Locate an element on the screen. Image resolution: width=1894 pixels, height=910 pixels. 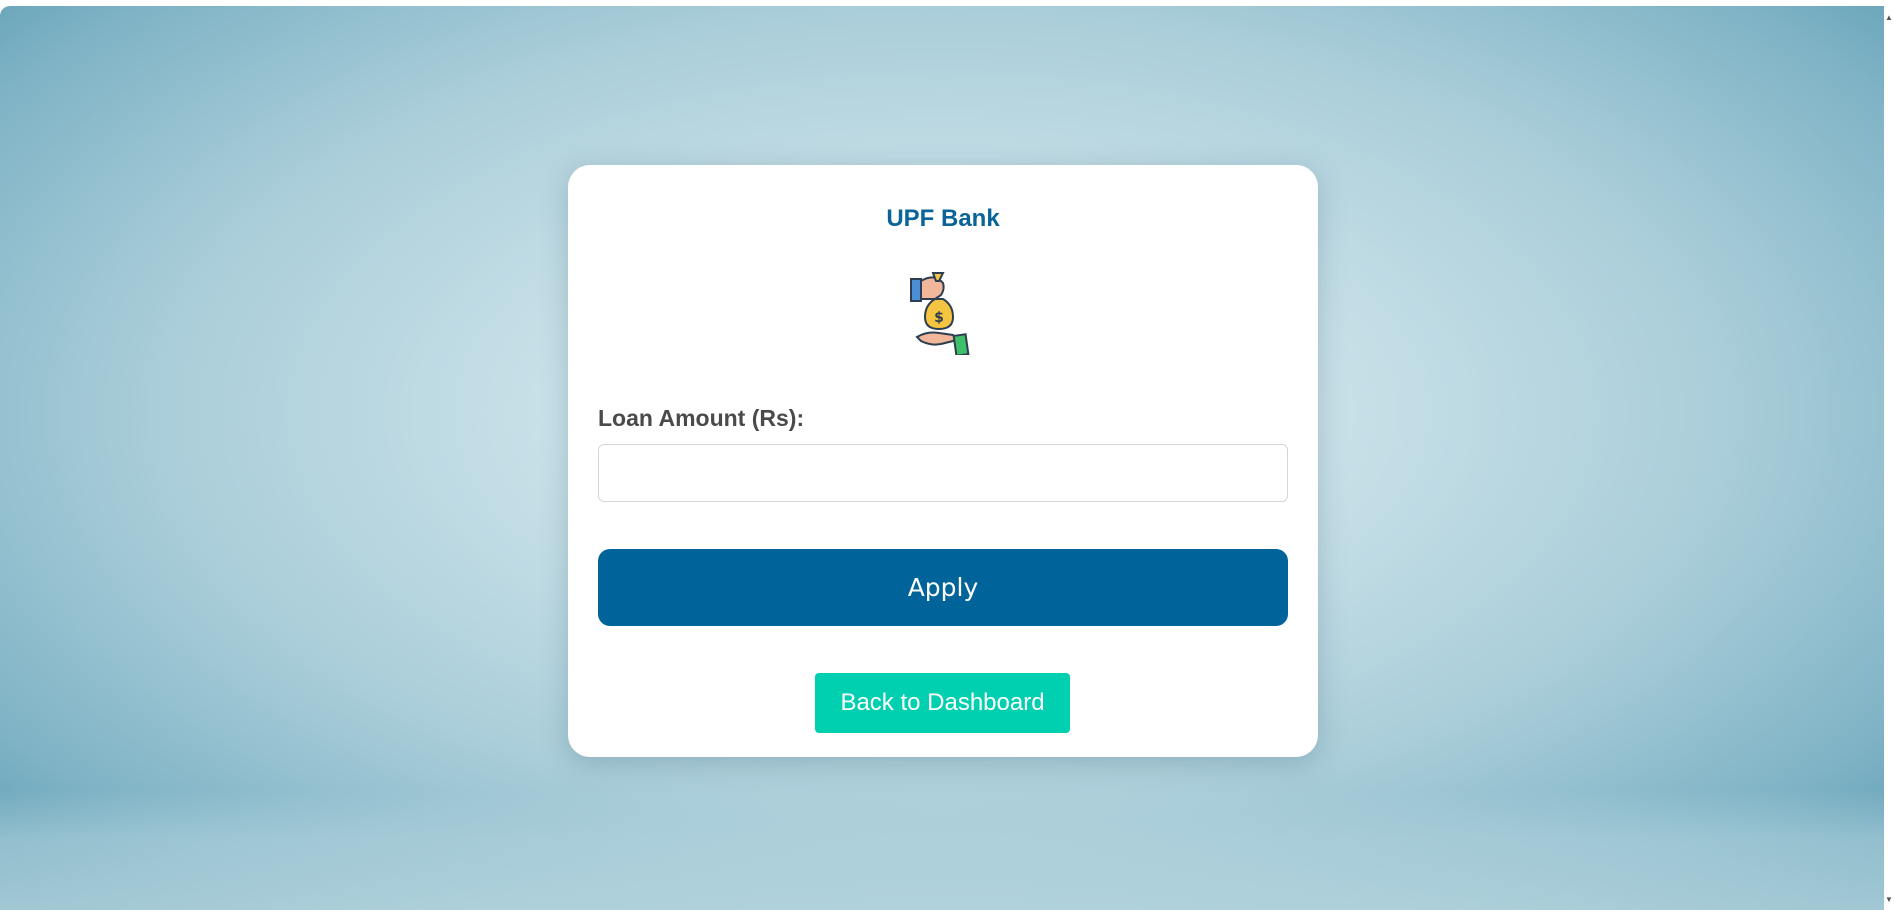
scroll-up-arrow-icon: ▲ is located at coordinates (1889, 18).